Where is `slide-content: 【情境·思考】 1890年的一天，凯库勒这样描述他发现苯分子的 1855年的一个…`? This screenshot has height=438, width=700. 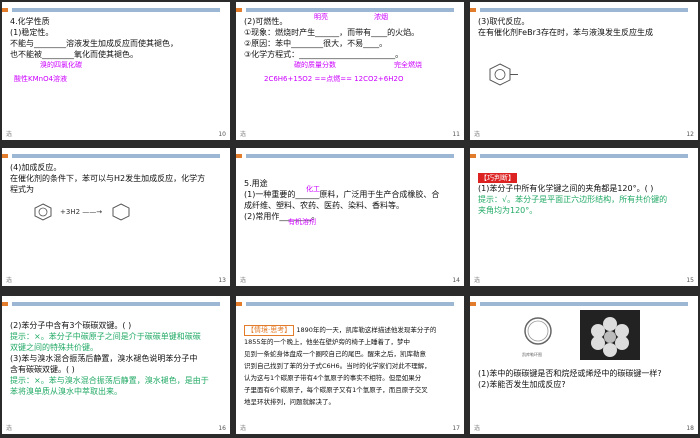 slide-content: 【情境·思考】 1890年的一天，凯库勒这样描述他发现苯分子的 1855年的一个… is located at coordinates (350, 366).